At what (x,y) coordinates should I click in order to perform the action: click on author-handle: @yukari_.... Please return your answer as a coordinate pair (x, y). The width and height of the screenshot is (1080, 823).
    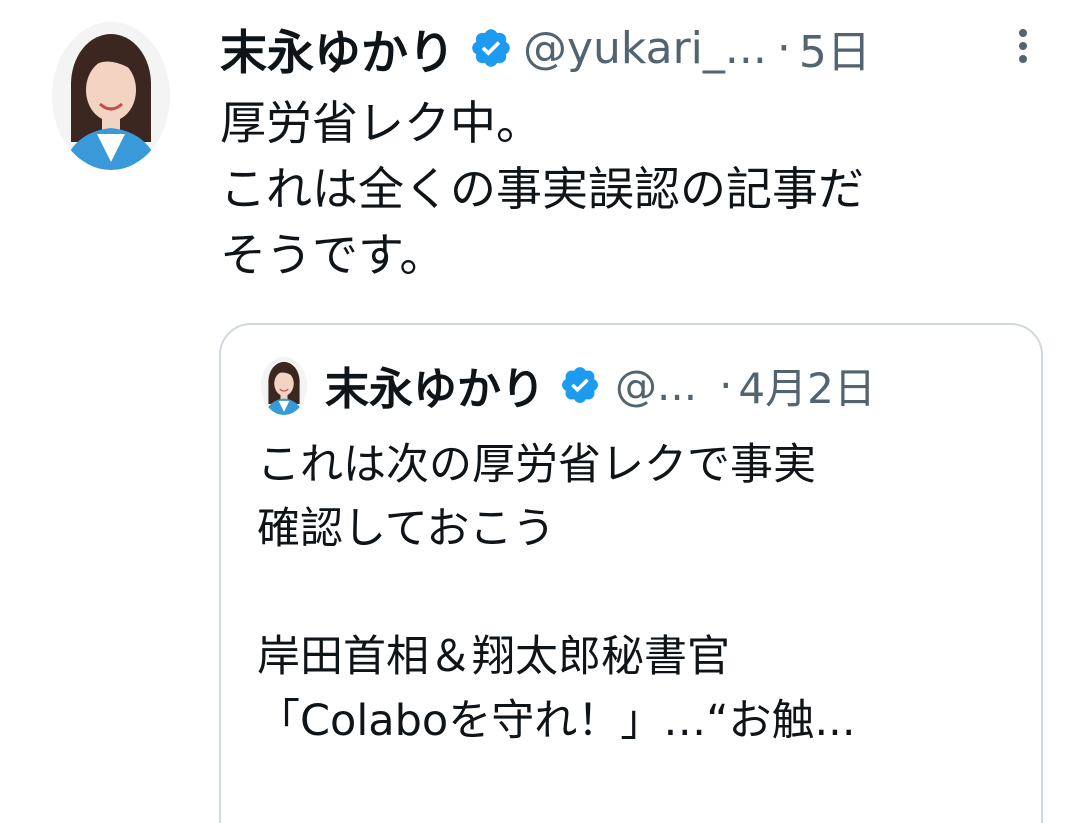
    Looking at the image, I should click on (645, 48).